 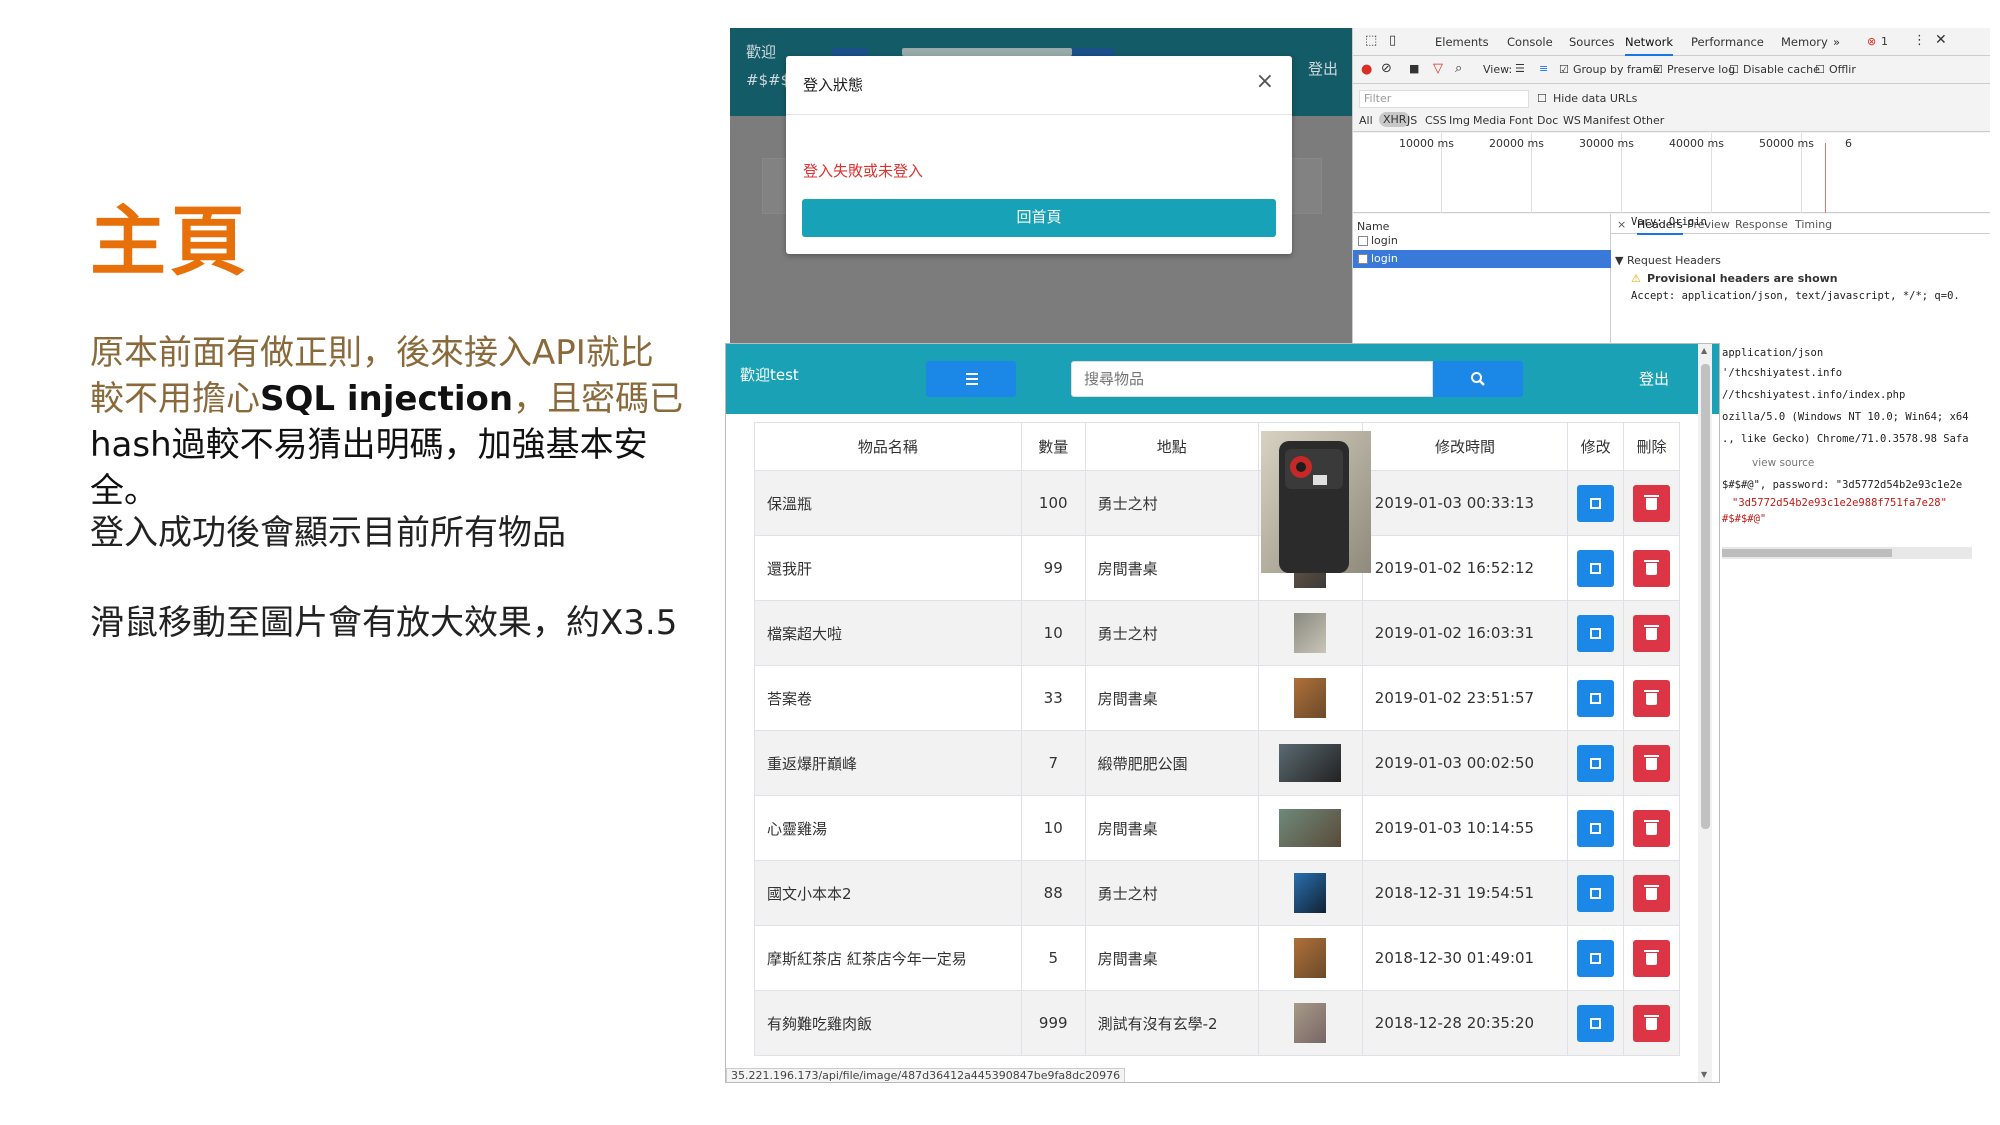 What do you see at coordinates (1547, 120) in the screenshot?
I see `type-doc: Doc` at bounding box center [1547, 120].